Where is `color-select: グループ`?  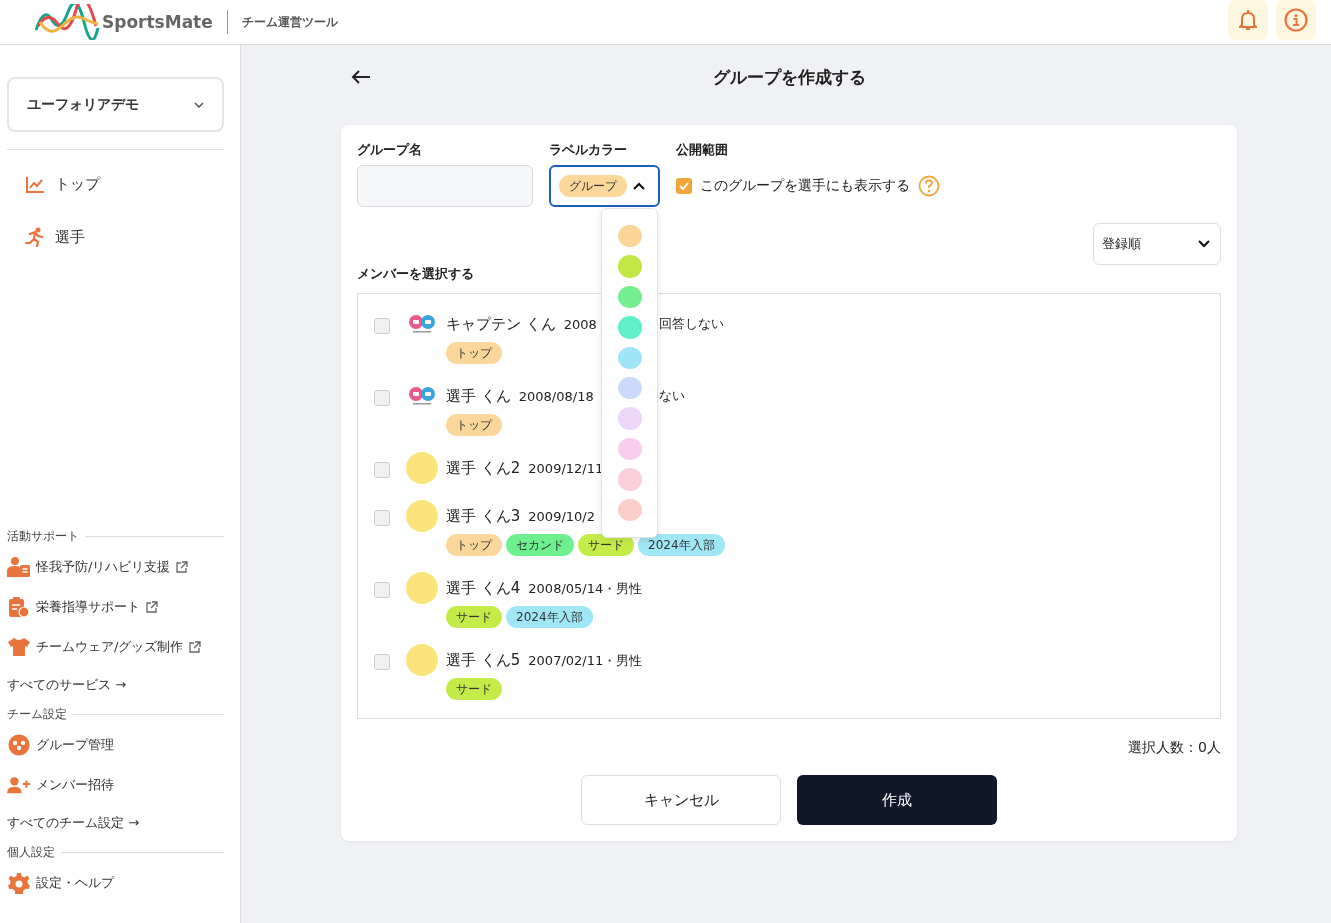 color-select: グループ is located at coordinates (604, 186).